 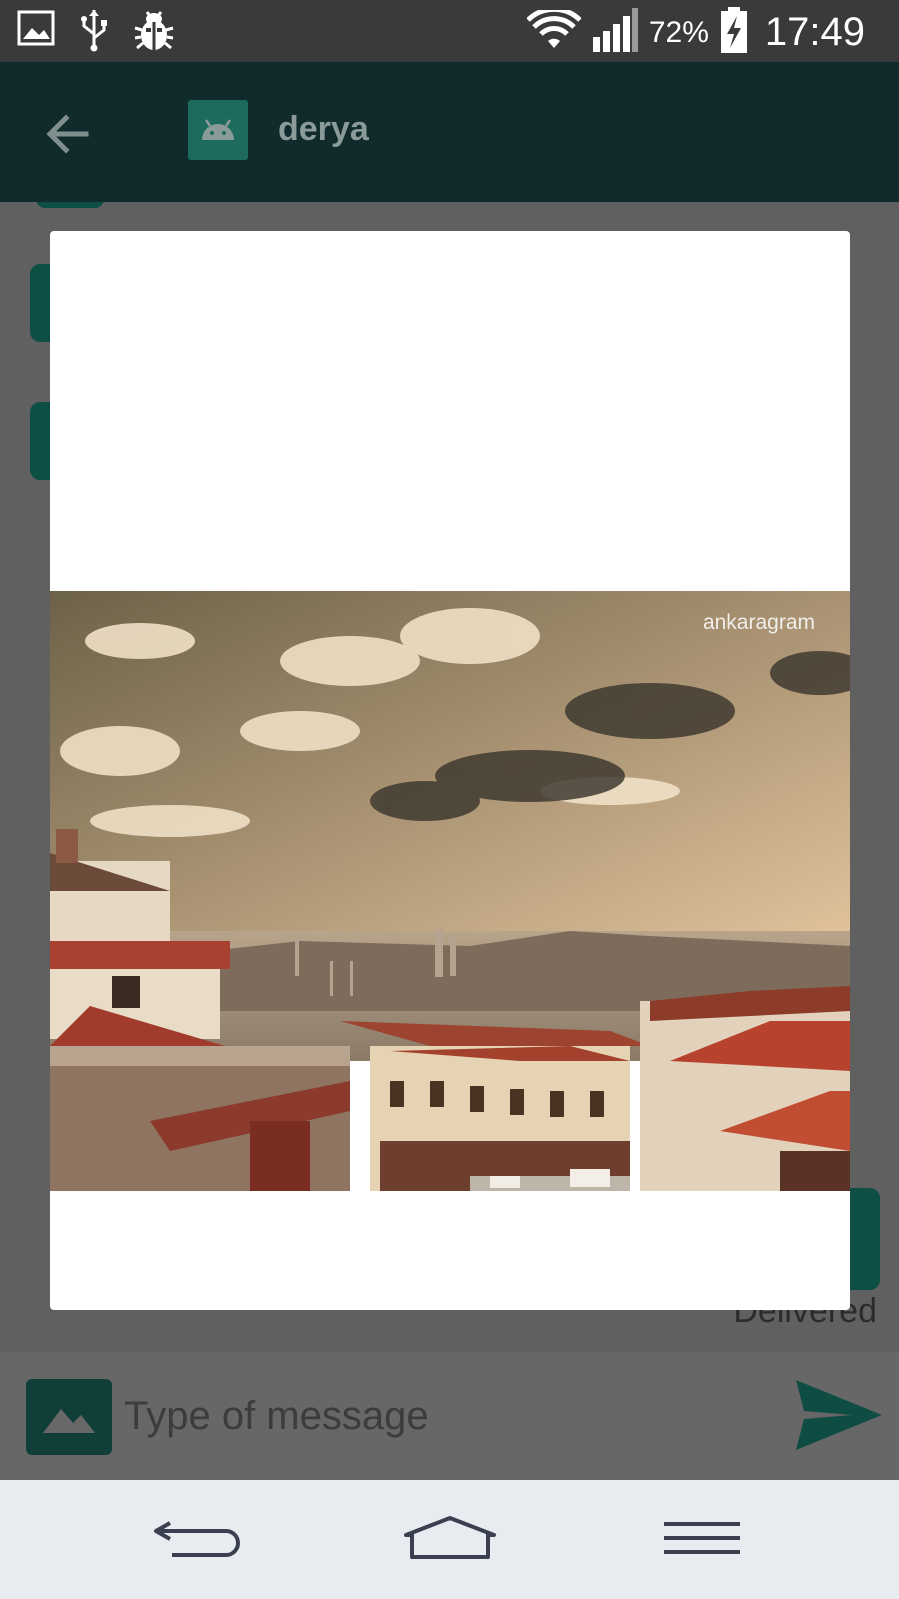 I want to click on chat-app-bar, so click(x=449, y=132).